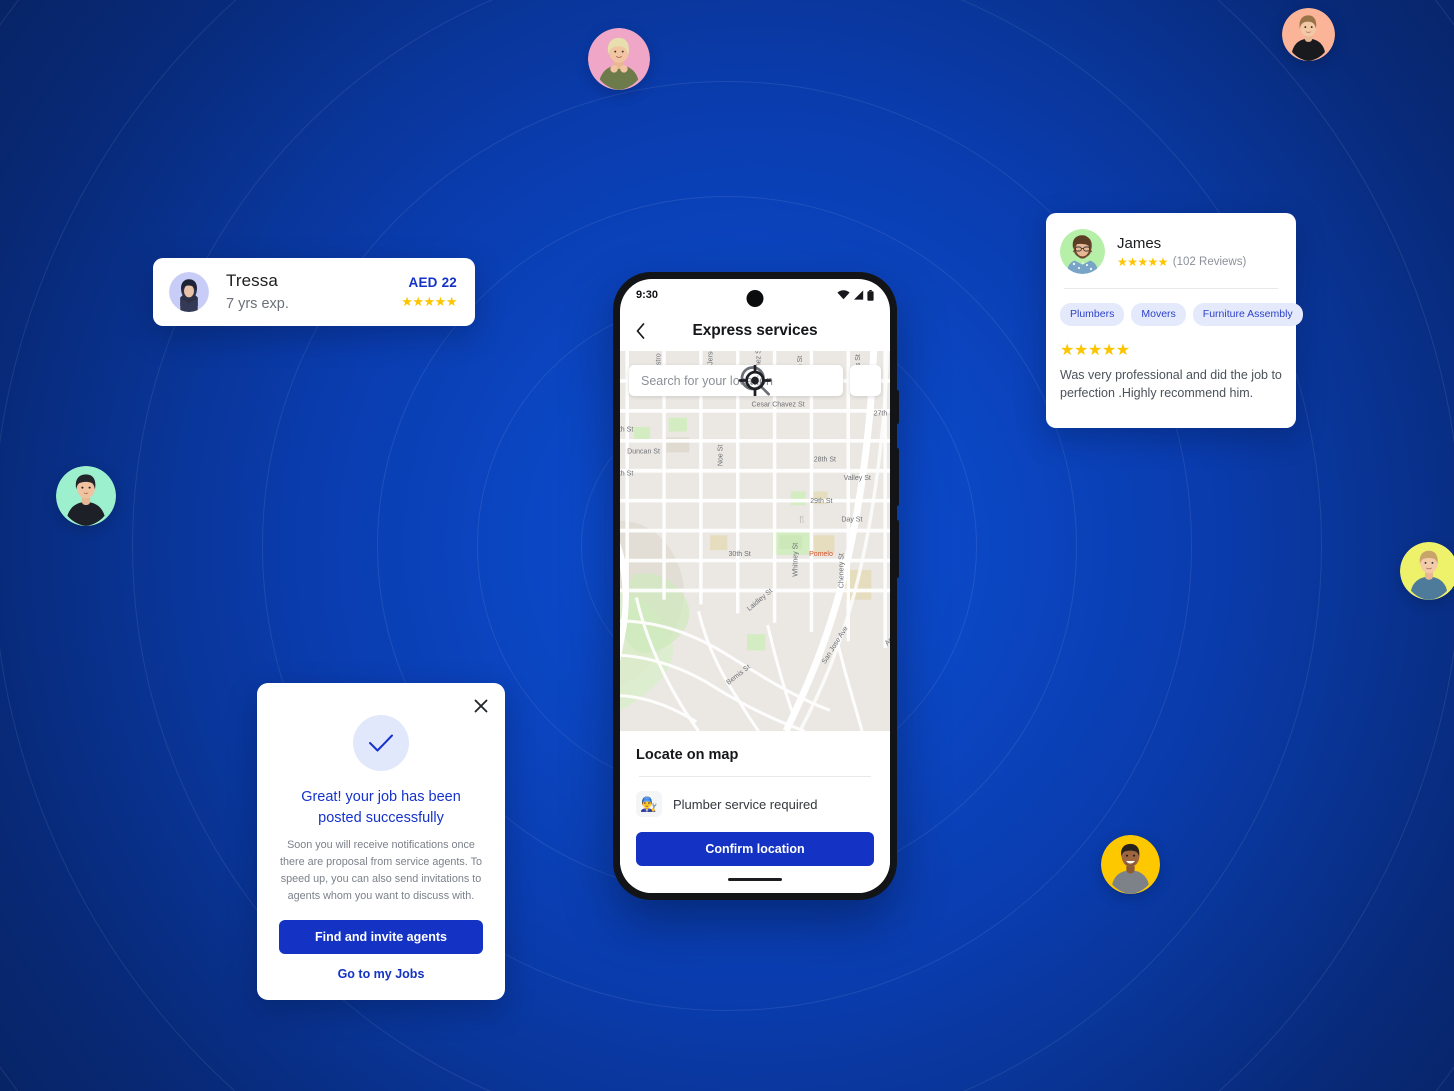  What do you see at coordinates (821, 554) in the screenshot?
I see `svg-text: Pomelo` at bounding box center [821, 554].